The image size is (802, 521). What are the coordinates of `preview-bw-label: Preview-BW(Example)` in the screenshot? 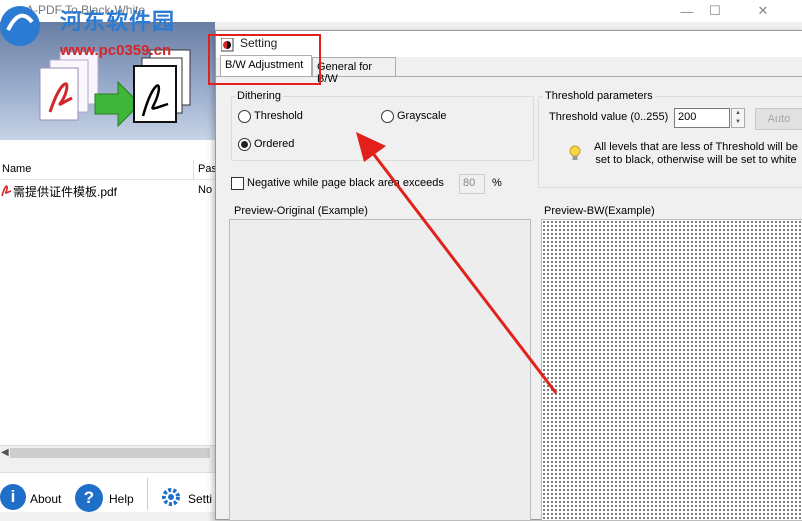 It's located at (599, 211).